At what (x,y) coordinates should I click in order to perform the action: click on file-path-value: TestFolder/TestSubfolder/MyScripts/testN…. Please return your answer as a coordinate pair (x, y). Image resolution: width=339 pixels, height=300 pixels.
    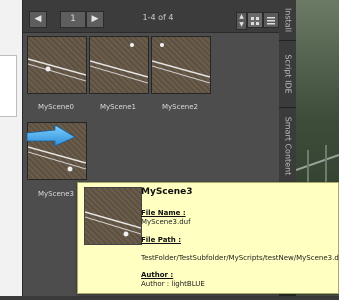
    Looking at the image, I should click on (240, 258).